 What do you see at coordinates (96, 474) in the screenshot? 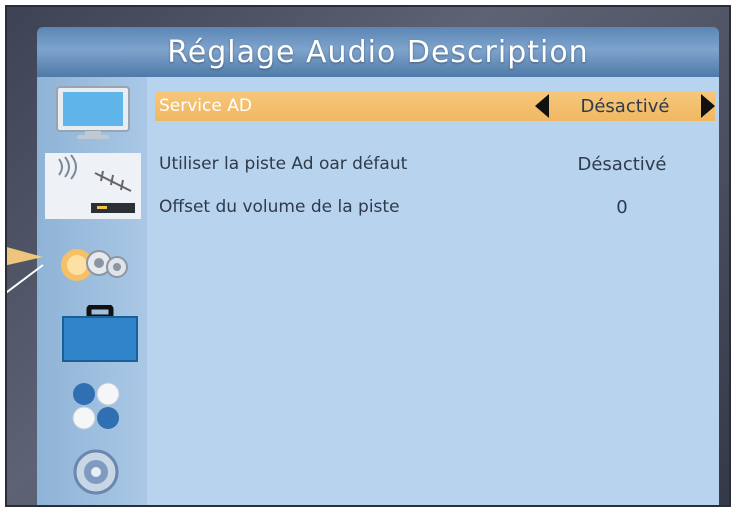
I see `disc-icon` at bounding box center [96, 474].